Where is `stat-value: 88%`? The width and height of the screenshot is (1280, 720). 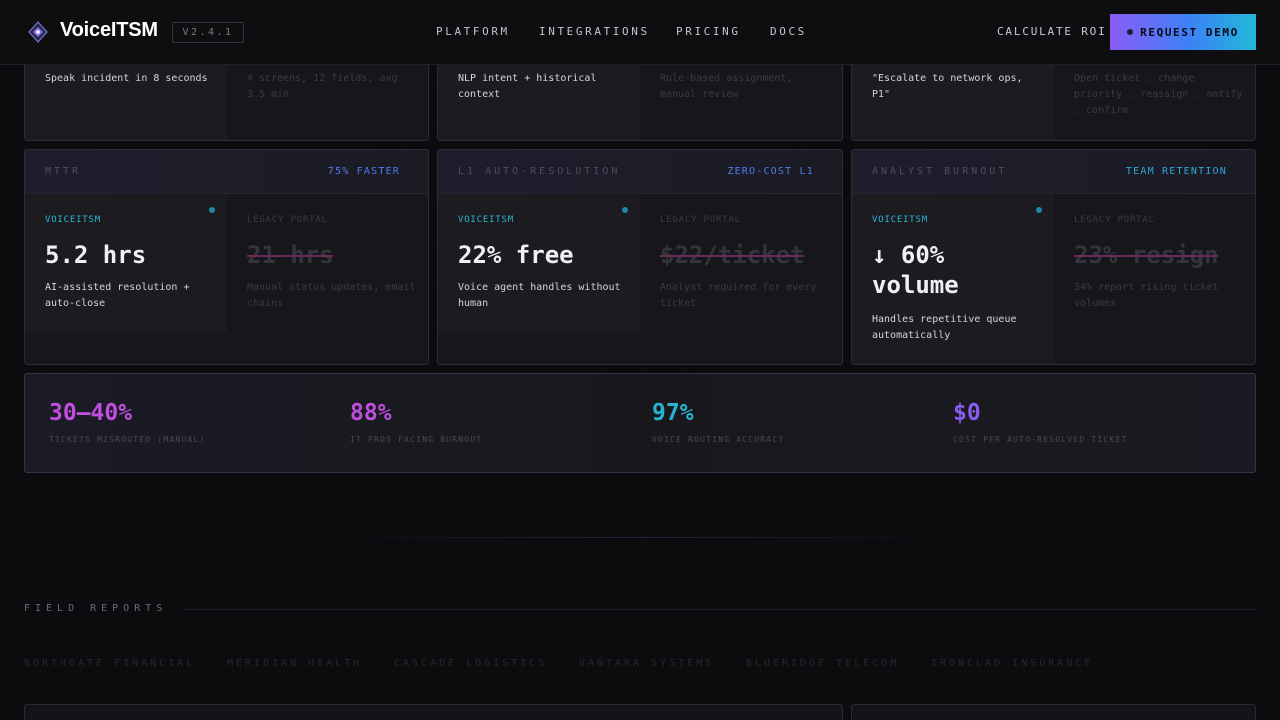
stat-value: 88% is located at coordinates (371, 413).